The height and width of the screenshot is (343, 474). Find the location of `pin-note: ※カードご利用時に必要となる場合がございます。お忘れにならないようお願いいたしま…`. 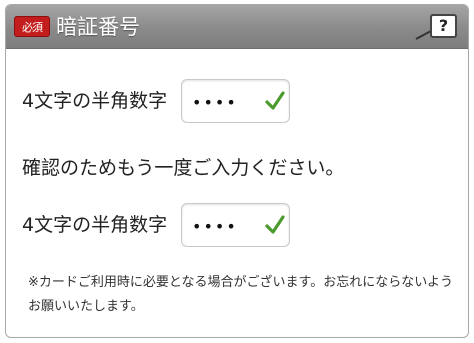

pin-note: ※カードご利用時に必要となる場合がございます。お忘れにならないようお願いいたしま… is located at coordinates (240, 294).